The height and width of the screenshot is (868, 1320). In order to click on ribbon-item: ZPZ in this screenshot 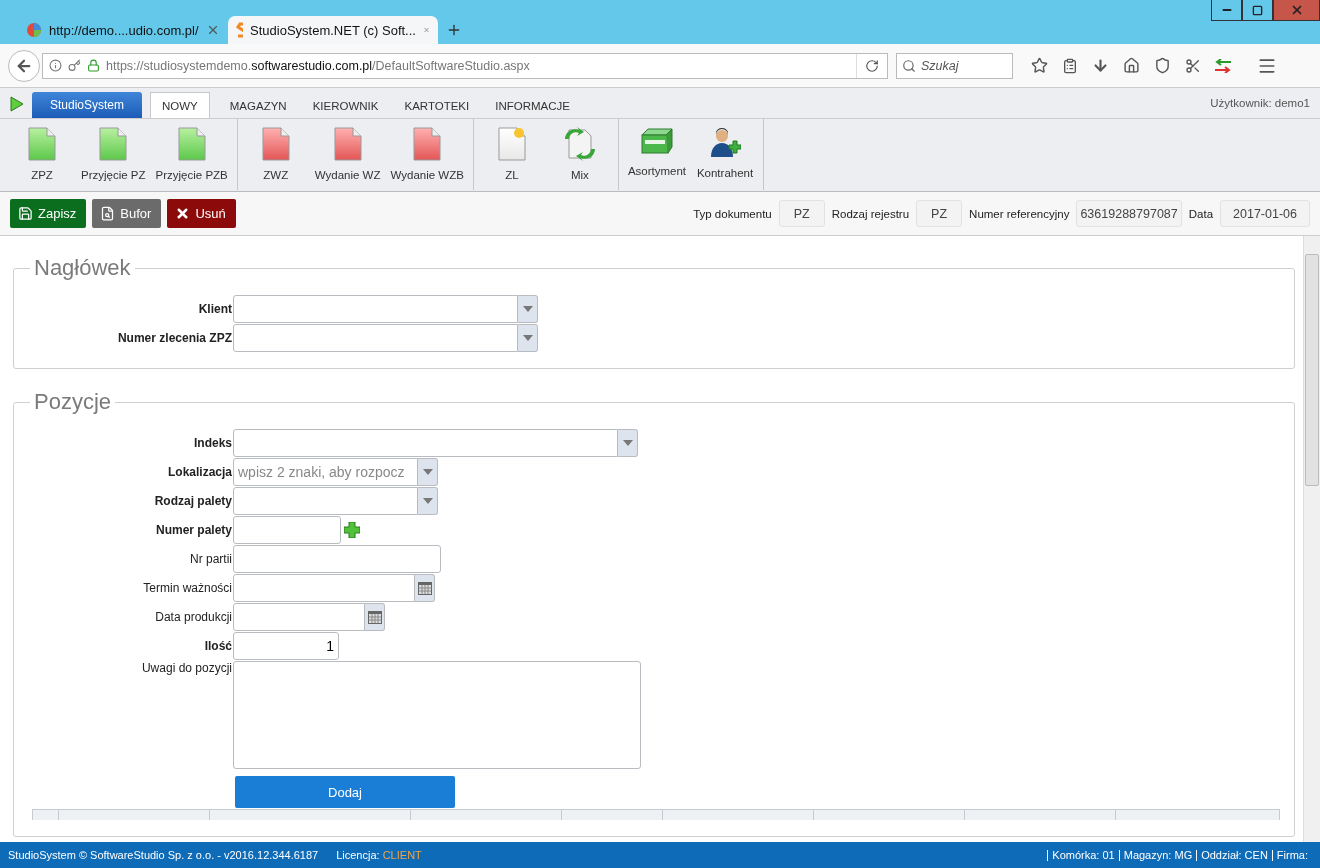, I will do `click(42, 156)`.